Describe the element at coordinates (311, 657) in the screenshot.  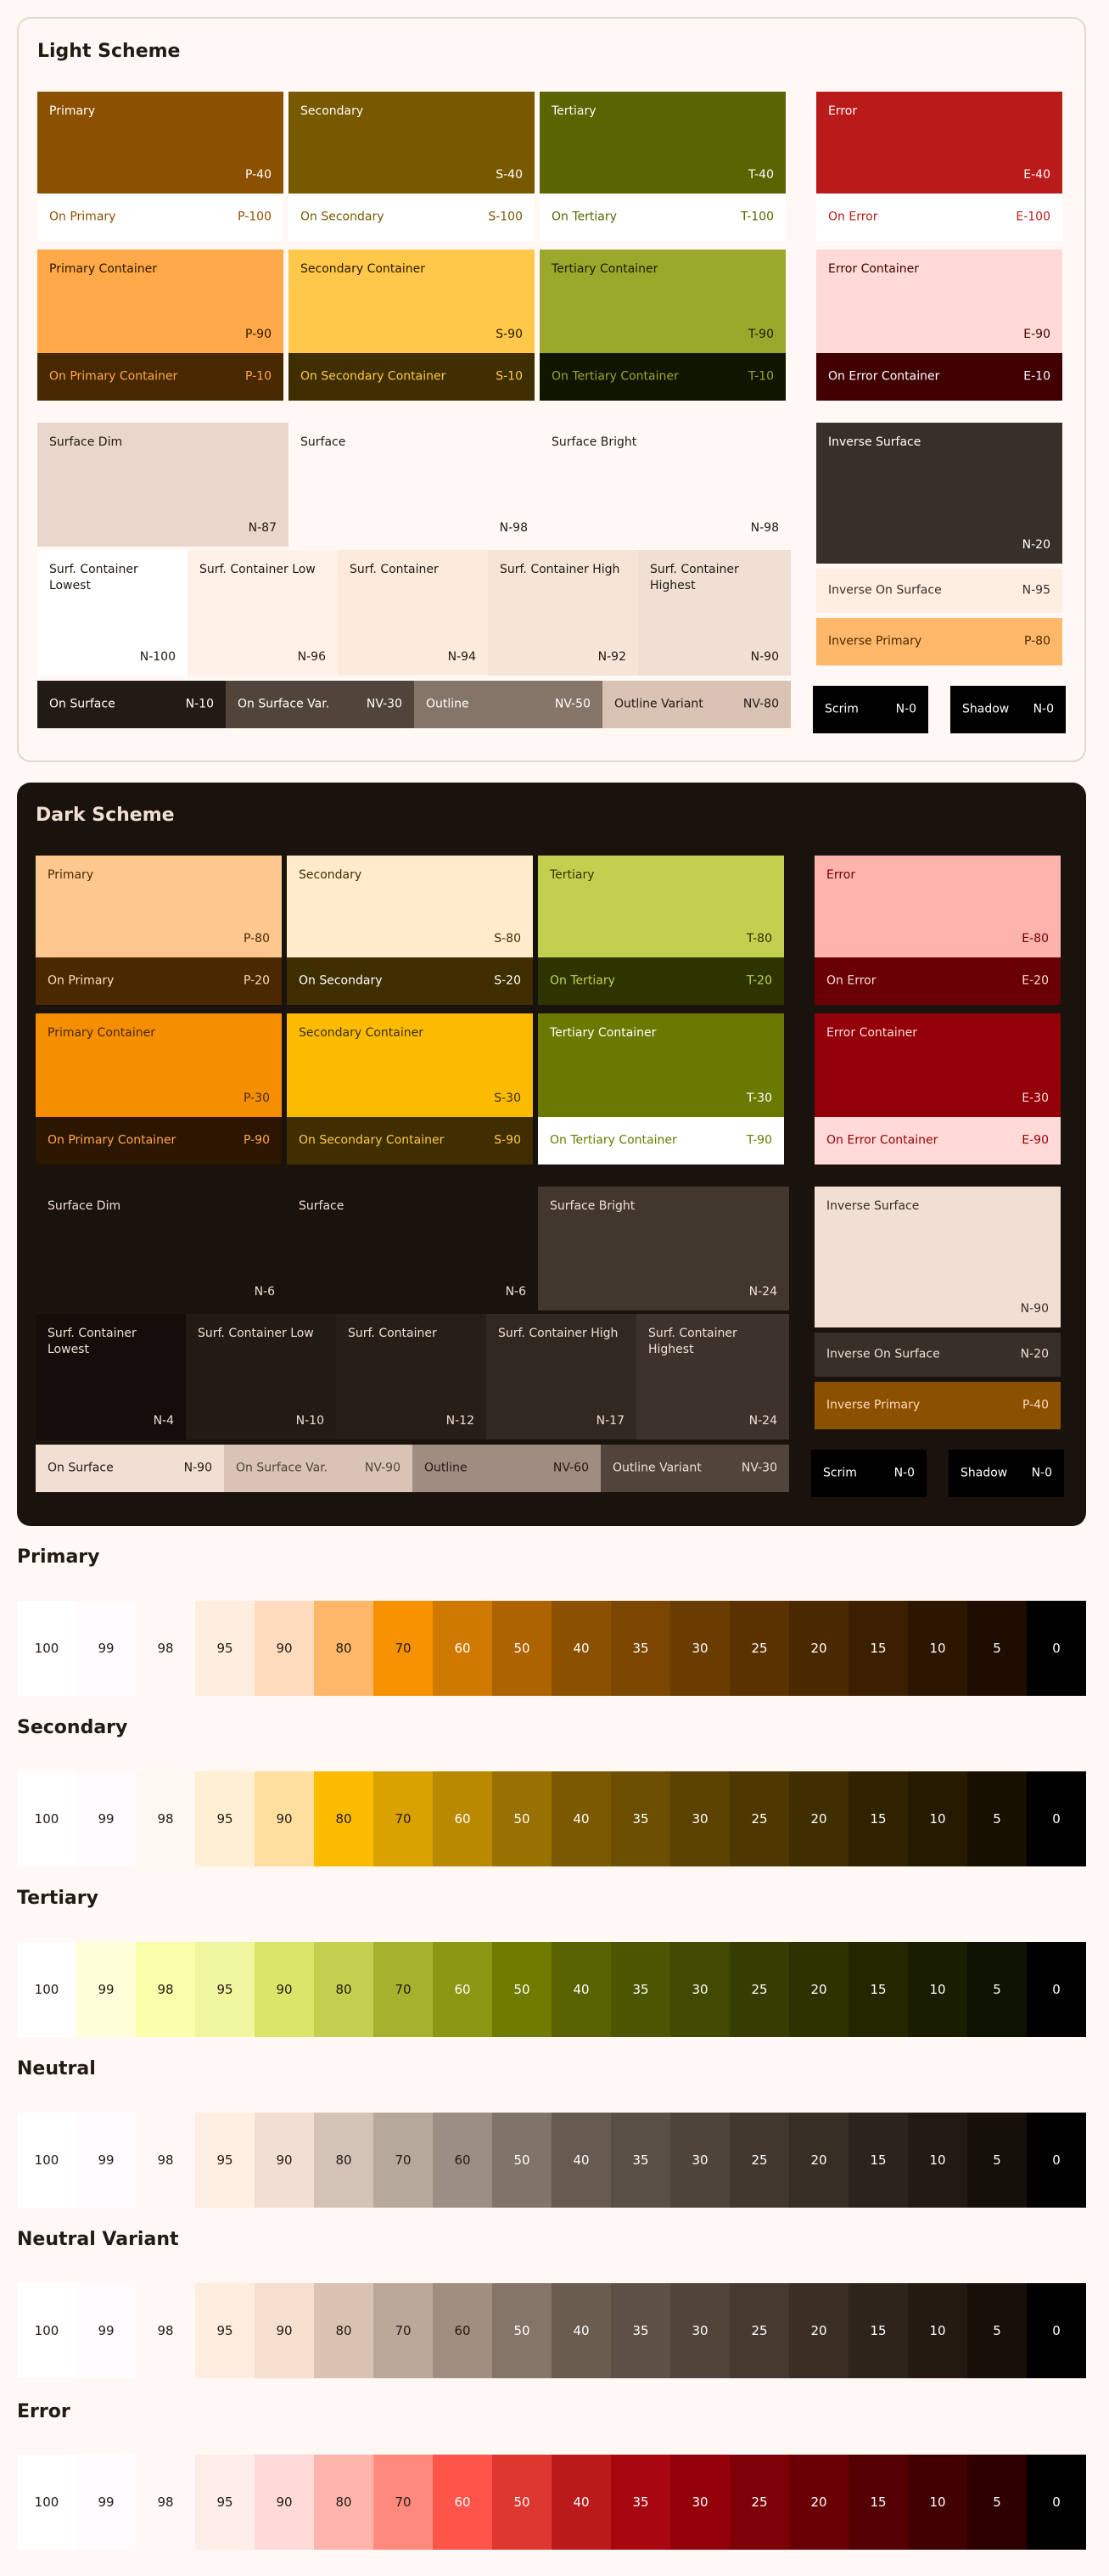
I see `swatch-tone-code: N-96` at that location.